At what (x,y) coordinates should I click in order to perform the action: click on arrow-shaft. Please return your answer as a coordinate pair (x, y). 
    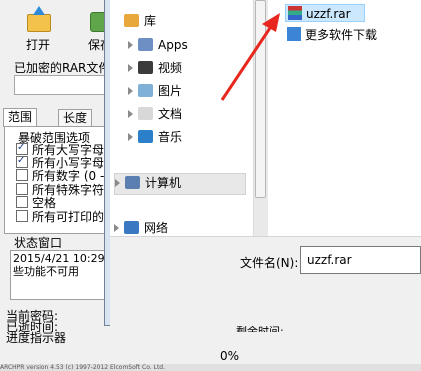
    Looking at the image, I should click on (247, 62).